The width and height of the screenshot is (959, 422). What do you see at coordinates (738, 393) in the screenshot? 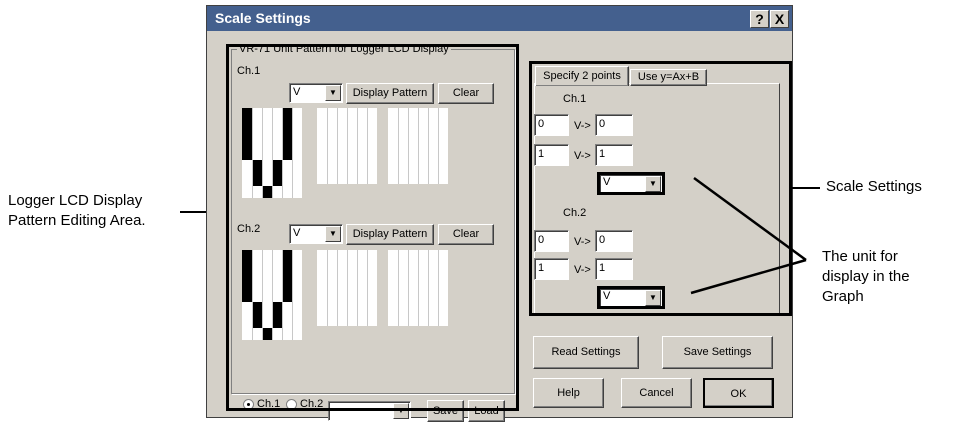
I see `ok-button: OK` at bounding box center [738, 393].